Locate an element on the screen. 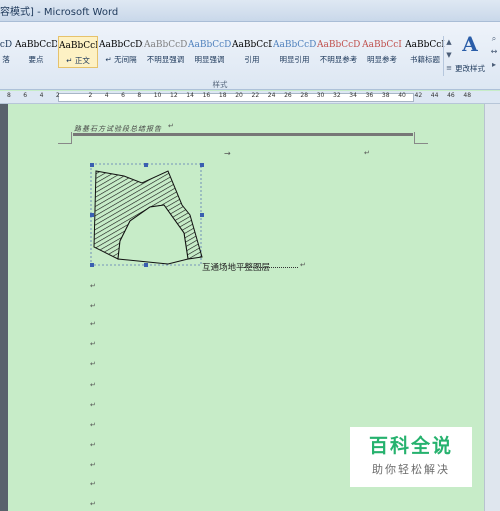  ruler-tick-label: 20 is located at coordinates (239, 95).